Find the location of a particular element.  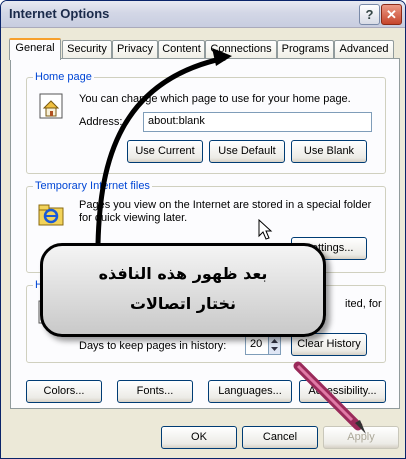

tab-general: General is located at coordinates (35, 49).